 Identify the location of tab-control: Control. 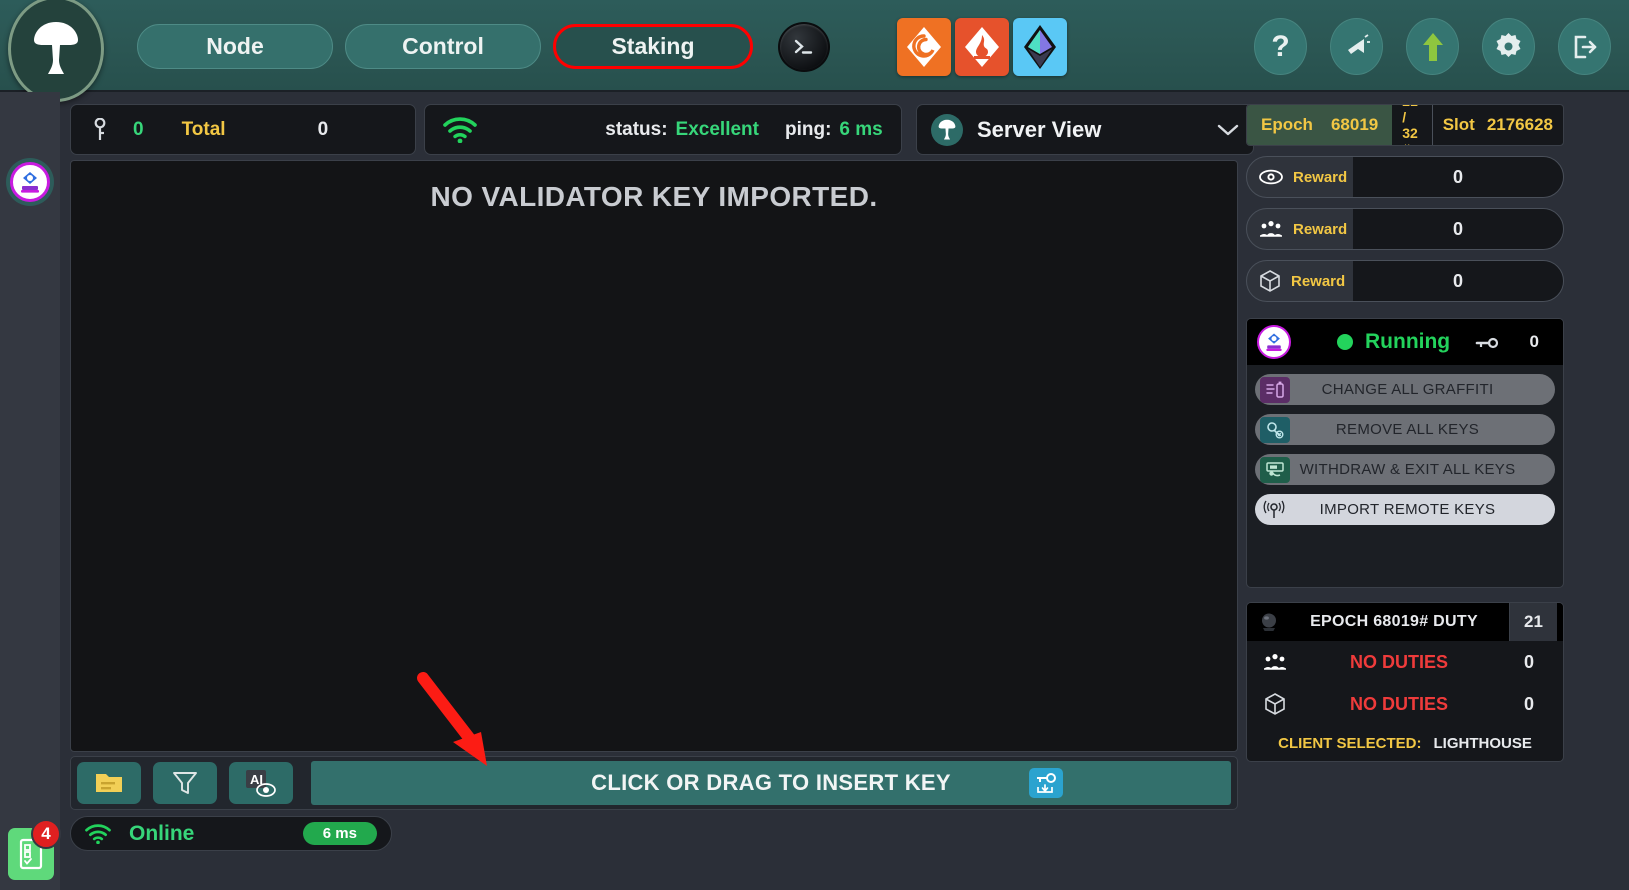
(443, 46).